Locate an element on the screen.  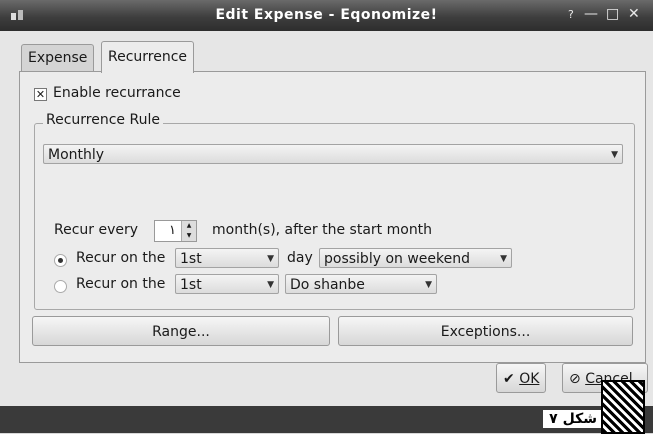
weekday-select: Do shanbe ▼ is located at coordinates (361, 284).